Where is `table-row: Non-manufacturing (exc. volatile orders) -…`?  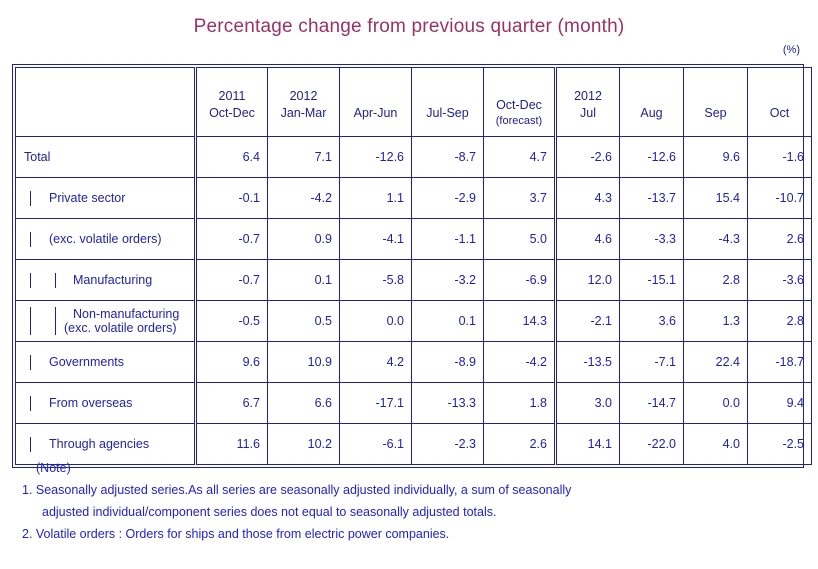
table-row: Non-manufacturing (exc. volatile orders) -… is located at coordinates (413, 321).